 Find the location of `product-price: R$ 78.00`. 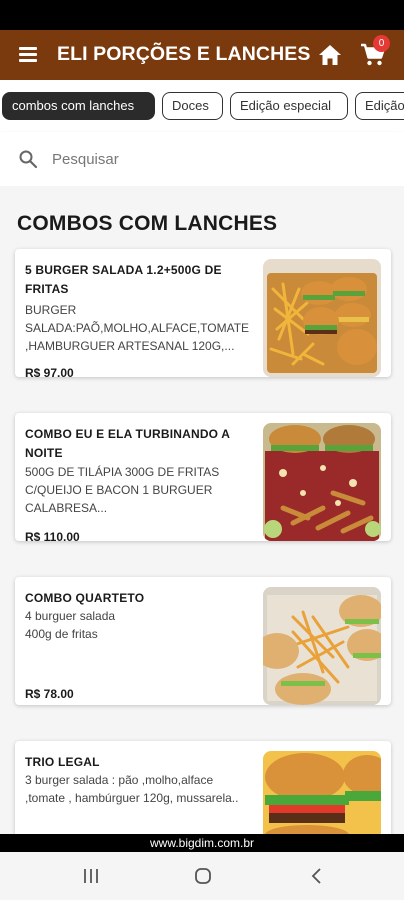

product-price: R$ 78.00 is located at coordinates (49, 694).